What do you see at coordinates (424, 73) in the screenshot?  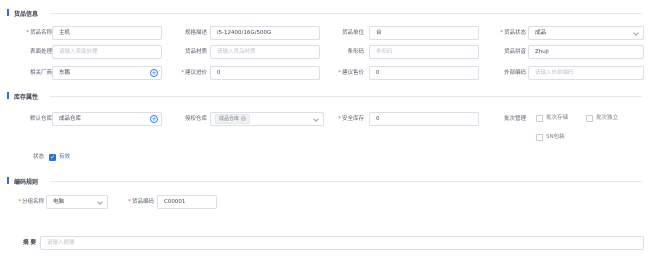 I see `sell-price-input: 0` at bounding box center [424, 73].